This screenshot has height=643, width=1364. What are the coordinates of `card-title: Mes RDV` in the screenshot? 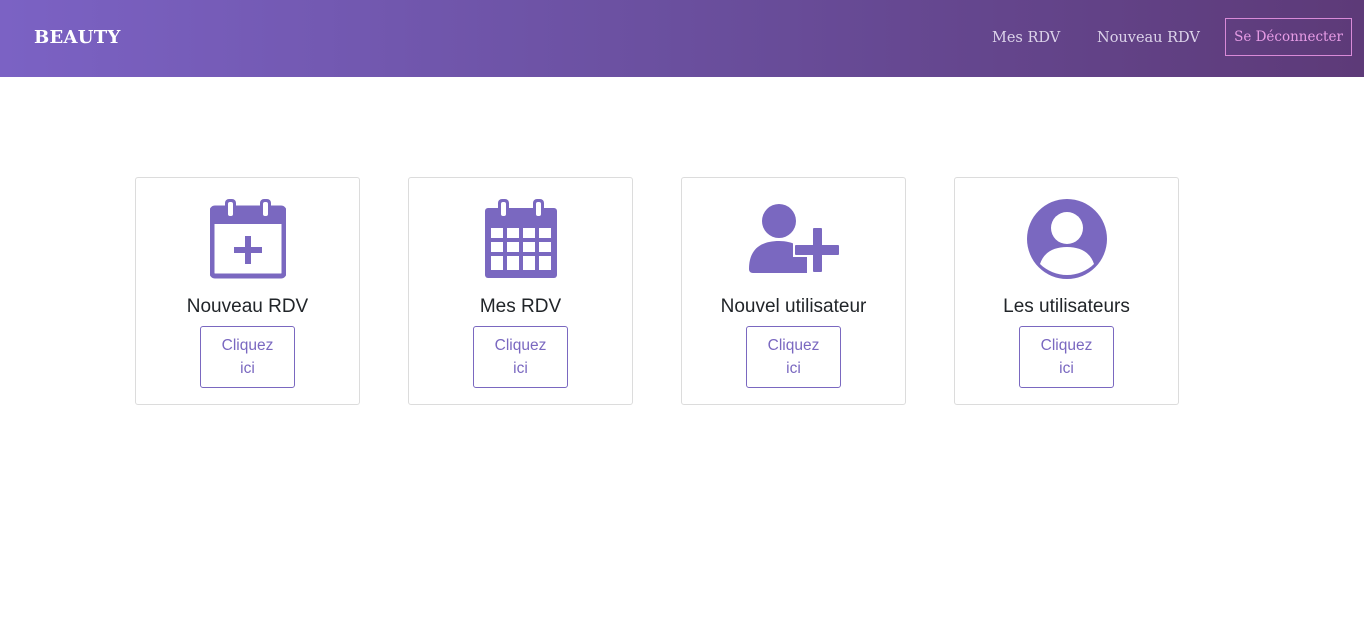 It's located at (520, 306).